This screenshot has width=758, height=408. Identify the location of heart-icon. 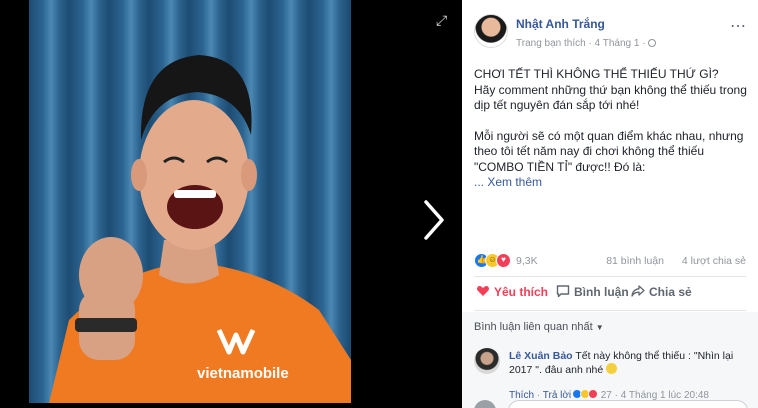
(483, 291).